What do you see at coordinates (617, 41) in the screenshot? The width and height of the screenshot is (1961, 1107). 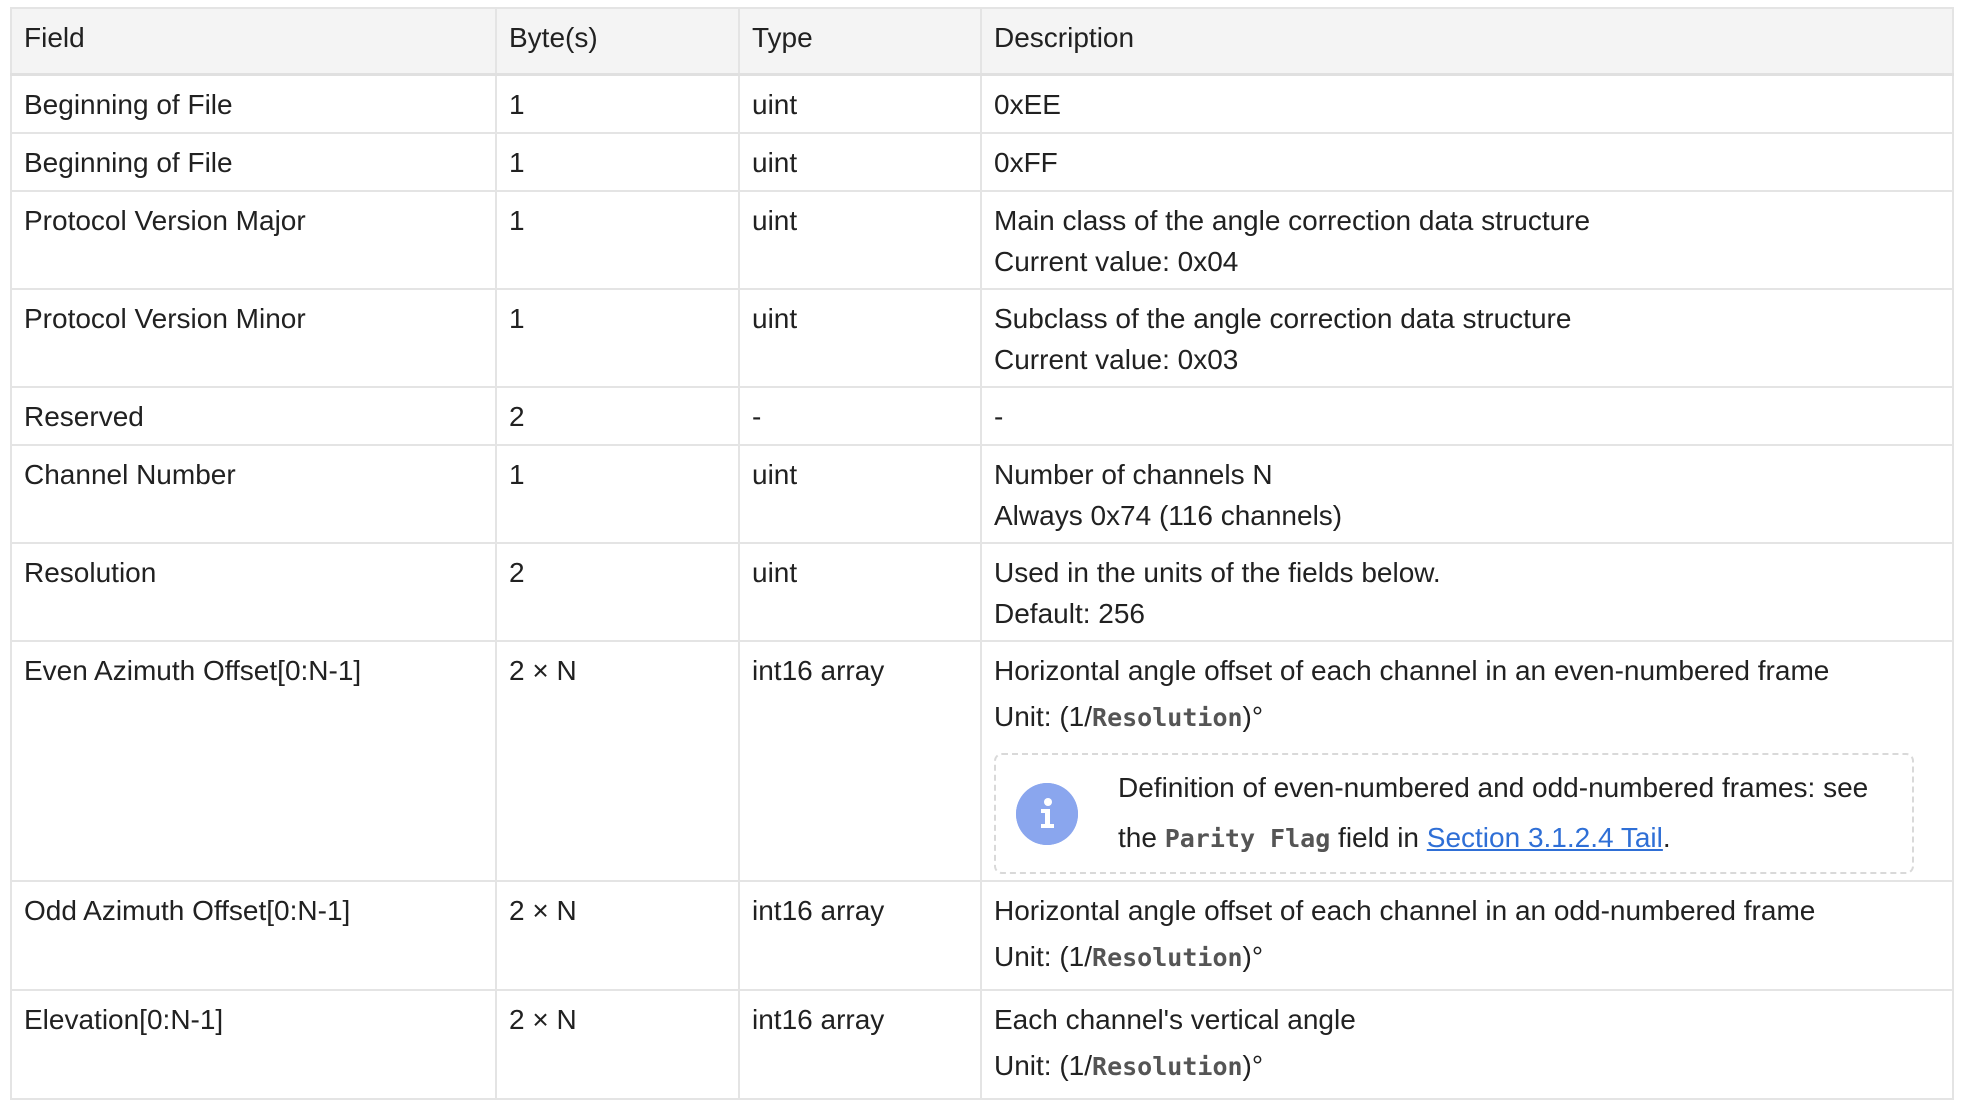 I see `header-bytes: Byte(s)` at bounding box center [617, 41].